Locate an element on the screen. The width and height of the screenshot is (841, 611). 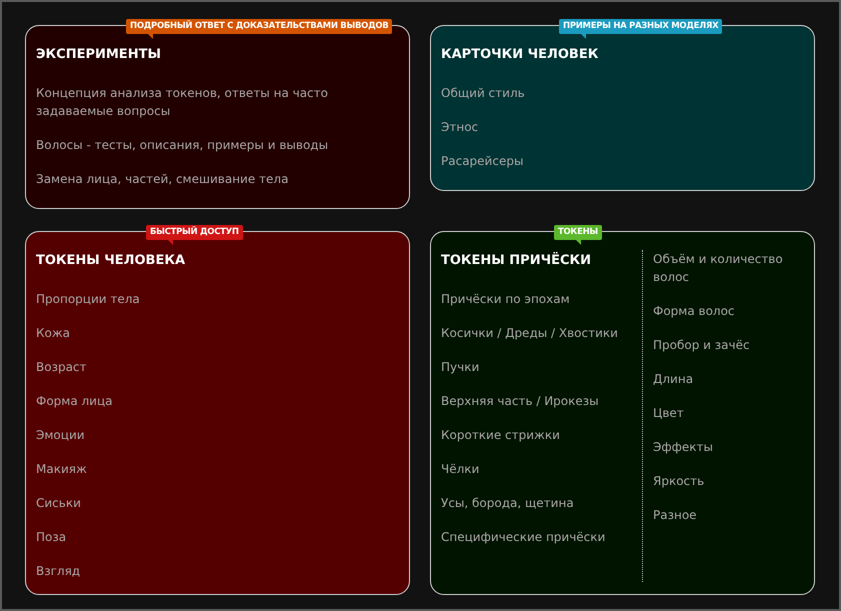
menu-link: Длина is located at coordinates (725, 379).